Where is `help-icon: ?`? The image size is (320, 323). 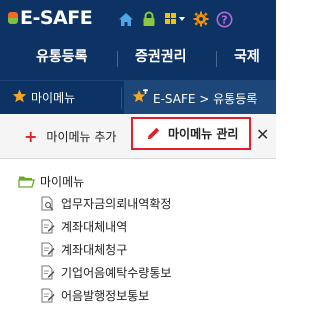
help-icon: ? is located at coordinates (224, 19).